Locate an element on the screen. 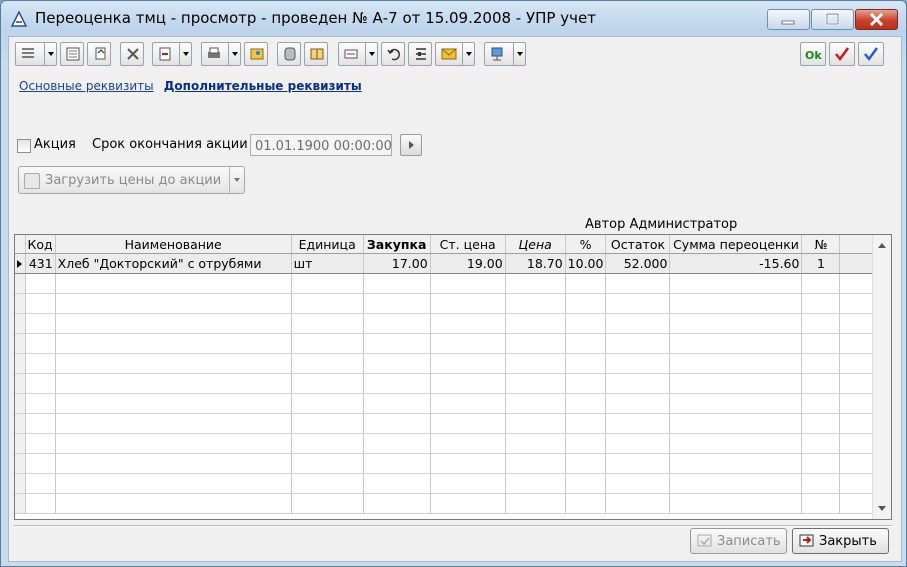 The image size is (907, 567). cell-name: Хлеб "Докторский" с отрубями is located at coordinates (173, 263).